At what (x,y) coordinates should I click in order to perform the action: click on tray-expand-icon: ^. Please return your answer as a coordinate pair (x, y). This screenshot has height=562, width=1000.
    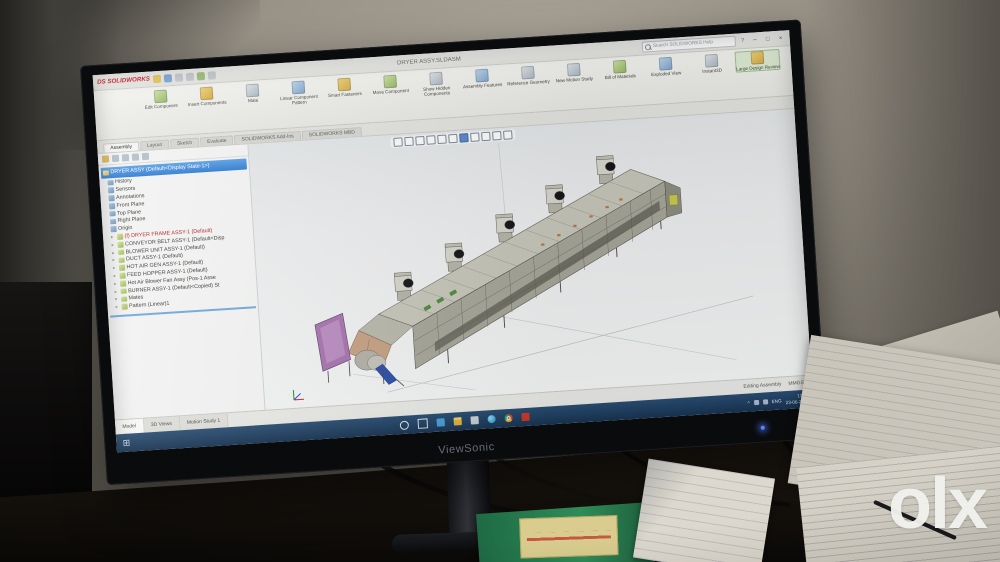
    Looking at the image, I should click on (748, 402).